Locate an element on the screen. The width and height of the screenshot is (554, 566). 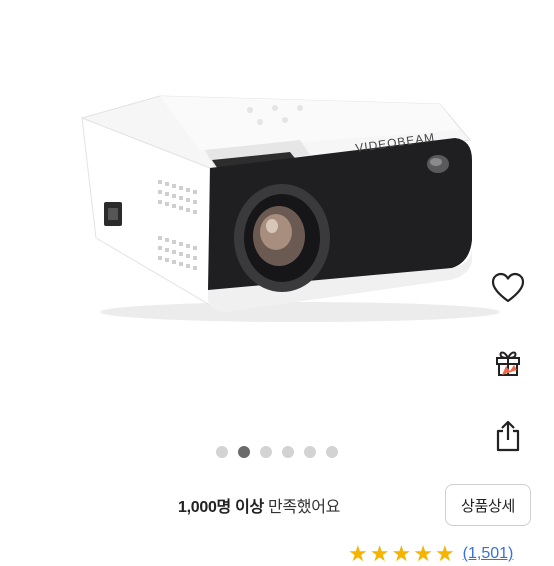
satisfied-suffix: 만족했어요 is located at coordinates (304, 507).